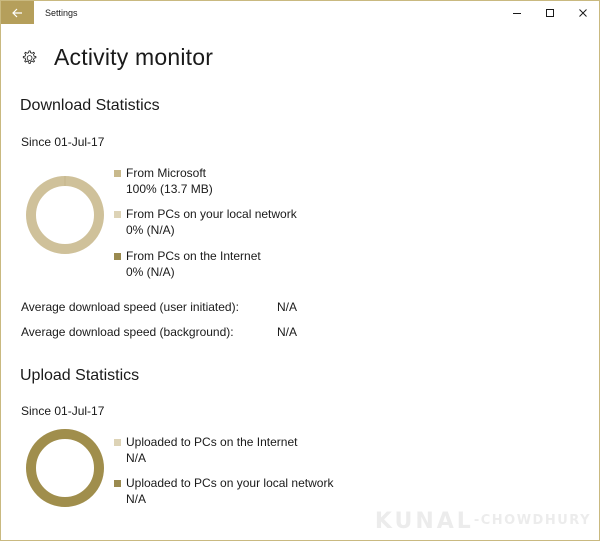 This screenshot has width=600, height=541. Describe the element at coordinates (166, 173) in the screenshot. I see `legend-label: From Microsoft` at that location.